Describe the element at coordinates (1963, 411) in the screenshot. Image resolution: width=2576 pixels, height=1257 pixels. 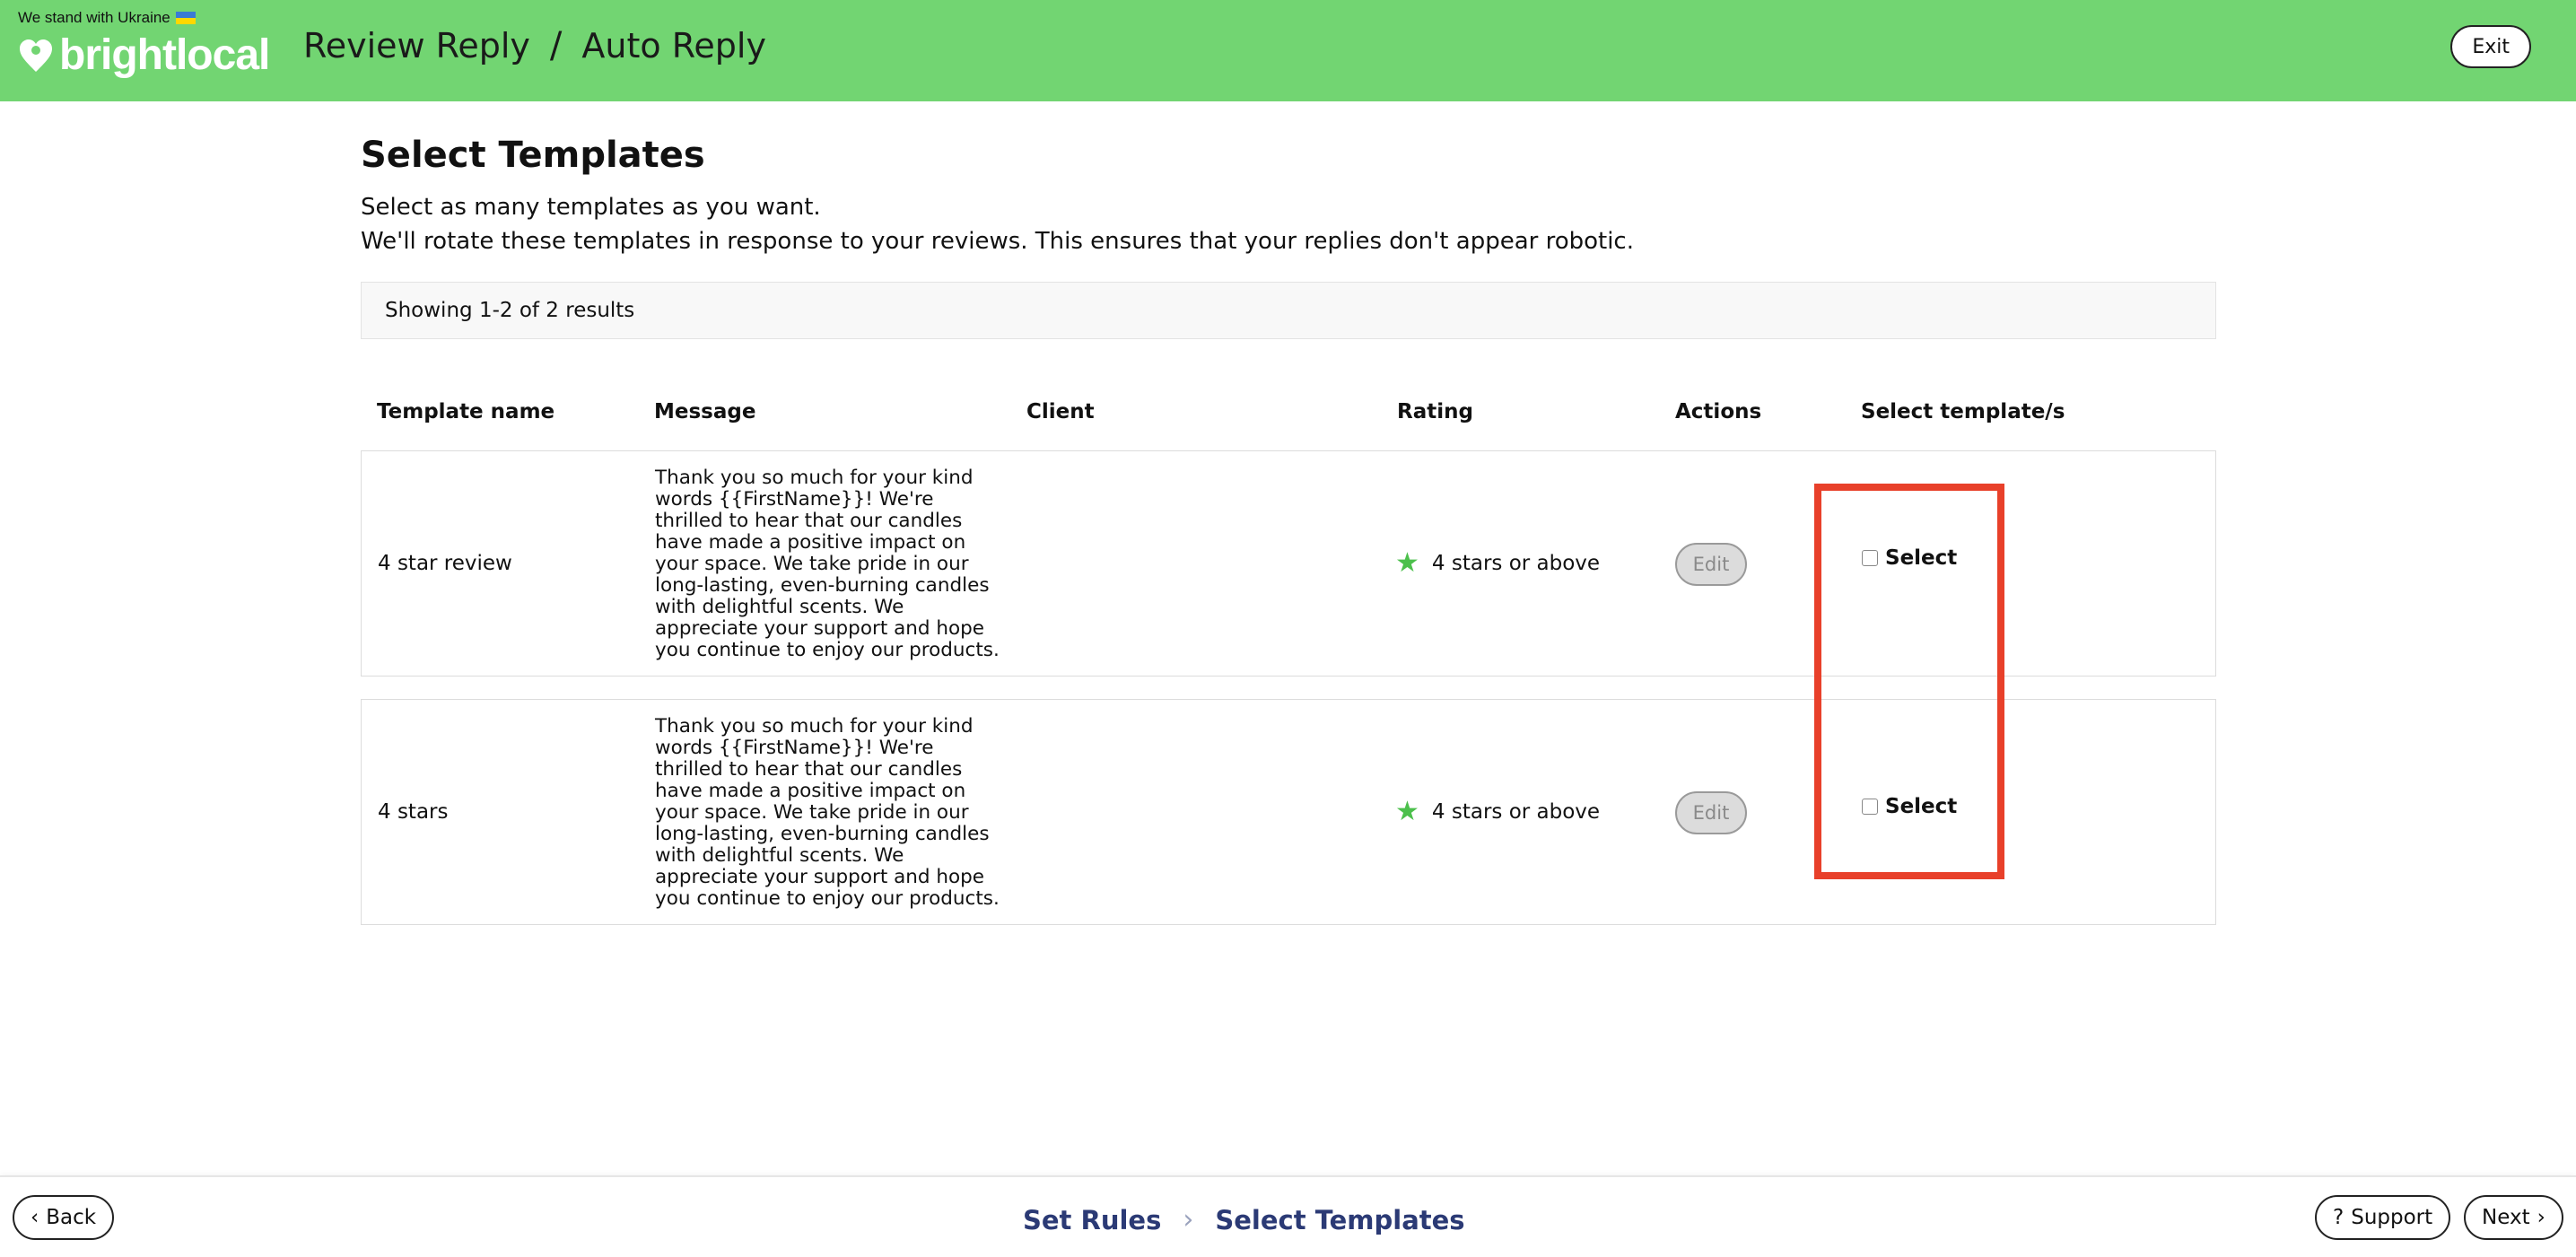
I see `column-select-templates: Select template/s` at that location.